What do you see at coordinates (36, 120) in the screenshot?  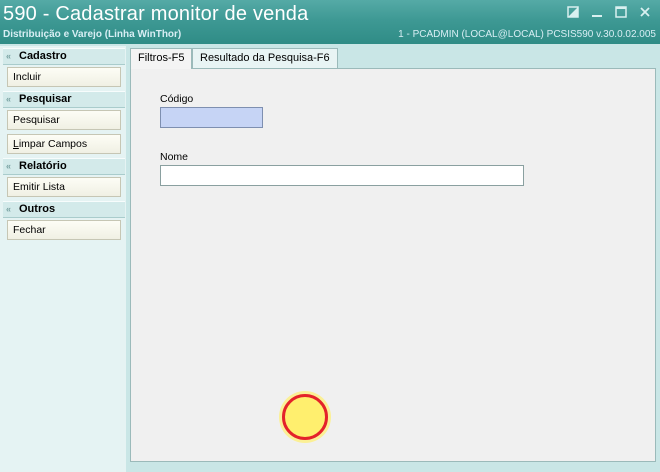 I see `button-label: Pesquisar` at bounding box center [36, 120].